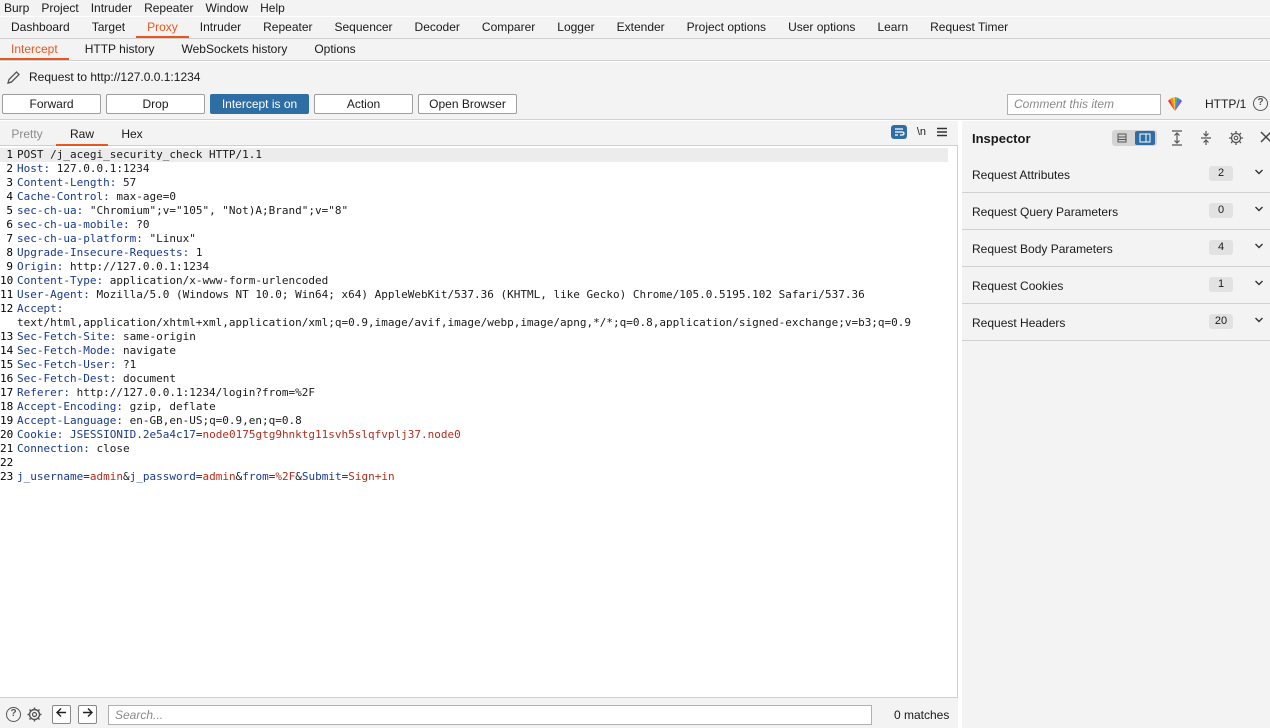 The image size is (1270, 728). I want to click on count-badge: 4, so click(1221, 247).